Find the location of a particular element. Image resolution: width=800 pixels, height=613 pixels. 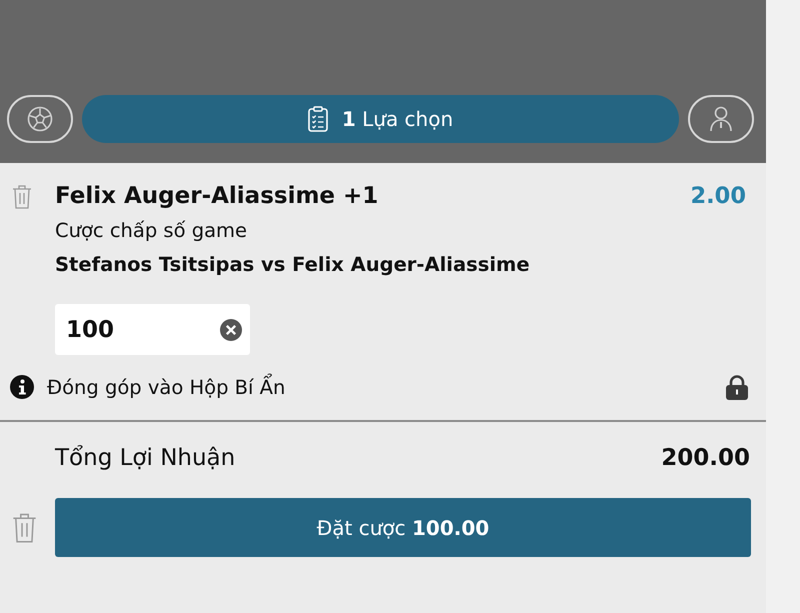

soccer-ball-icon is located at coordinates (40, 119).